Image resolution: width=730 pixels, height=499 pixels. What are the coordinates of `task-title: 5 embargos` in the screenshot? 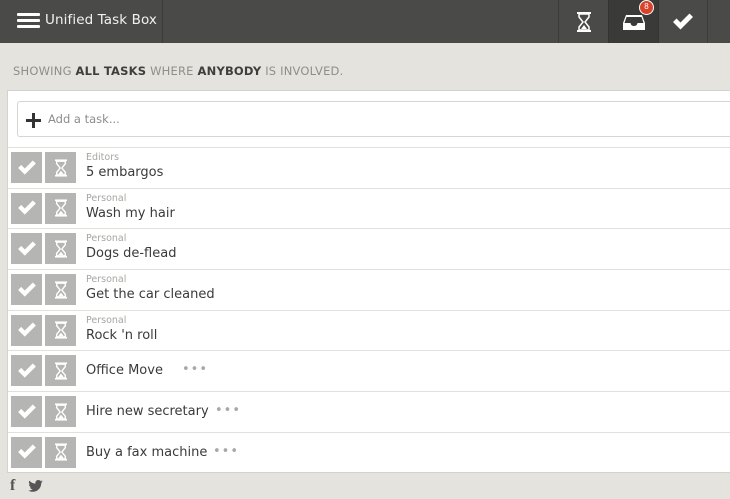 It's located at (124, 172).